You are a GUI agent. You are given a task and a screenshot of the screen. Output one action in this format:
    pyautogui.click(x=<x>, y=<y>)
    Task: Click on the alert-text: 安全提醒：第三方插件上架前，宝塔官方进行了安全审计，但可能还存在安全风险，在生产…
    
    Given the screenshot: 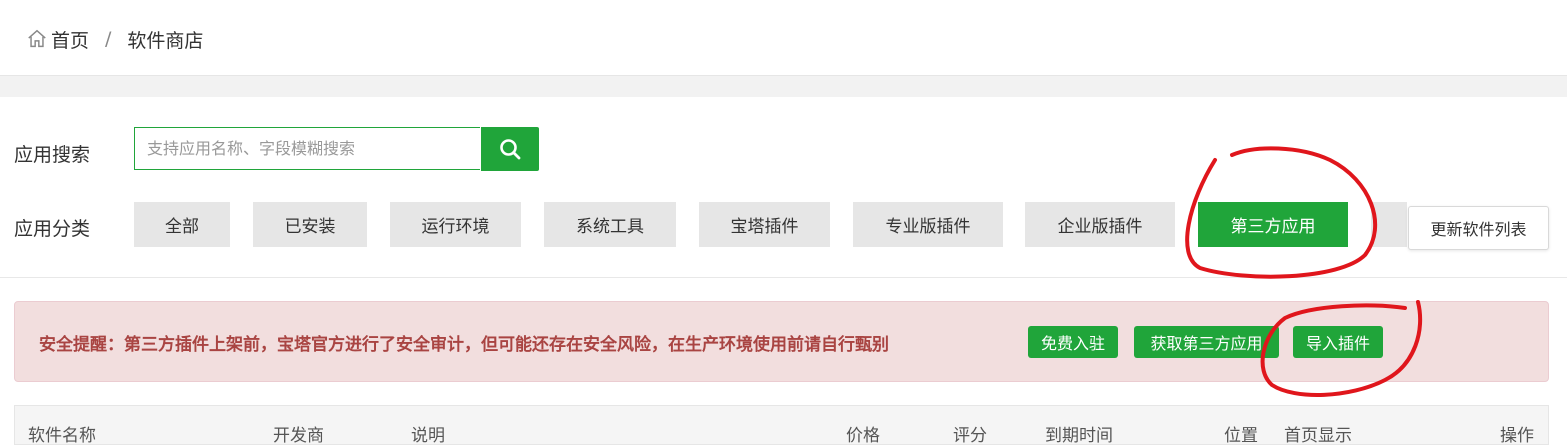 What is the action you would take?
    pyautogui.click(x=464, y=345)
    